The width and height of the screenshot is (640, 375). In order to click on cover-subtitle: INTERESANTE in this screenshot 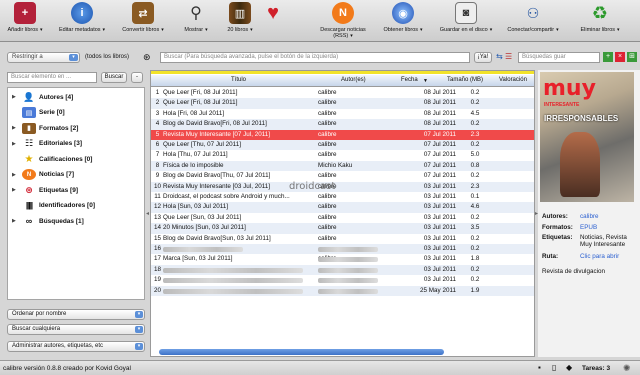, I will do `click(562, 105)`.